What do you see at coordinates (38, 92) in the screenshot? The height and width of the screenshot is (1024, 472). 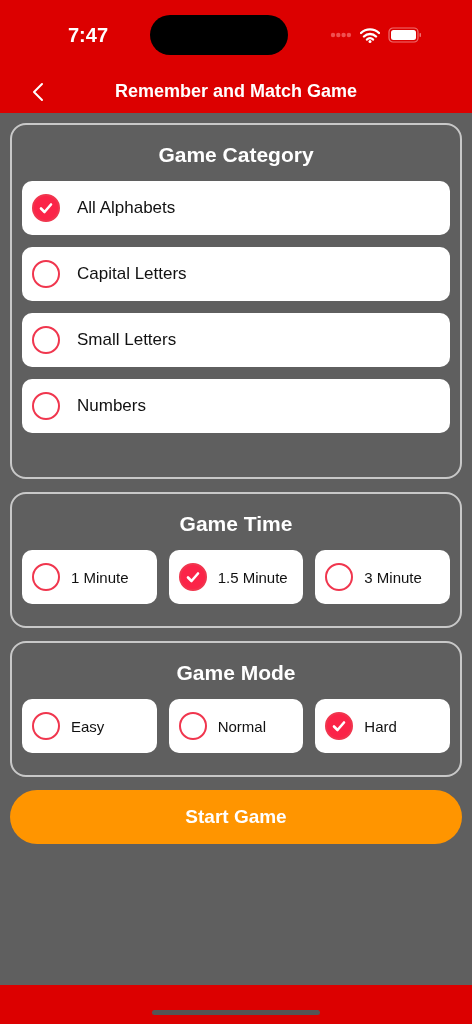 I see `back-icon` at bounding box center [38, 92].